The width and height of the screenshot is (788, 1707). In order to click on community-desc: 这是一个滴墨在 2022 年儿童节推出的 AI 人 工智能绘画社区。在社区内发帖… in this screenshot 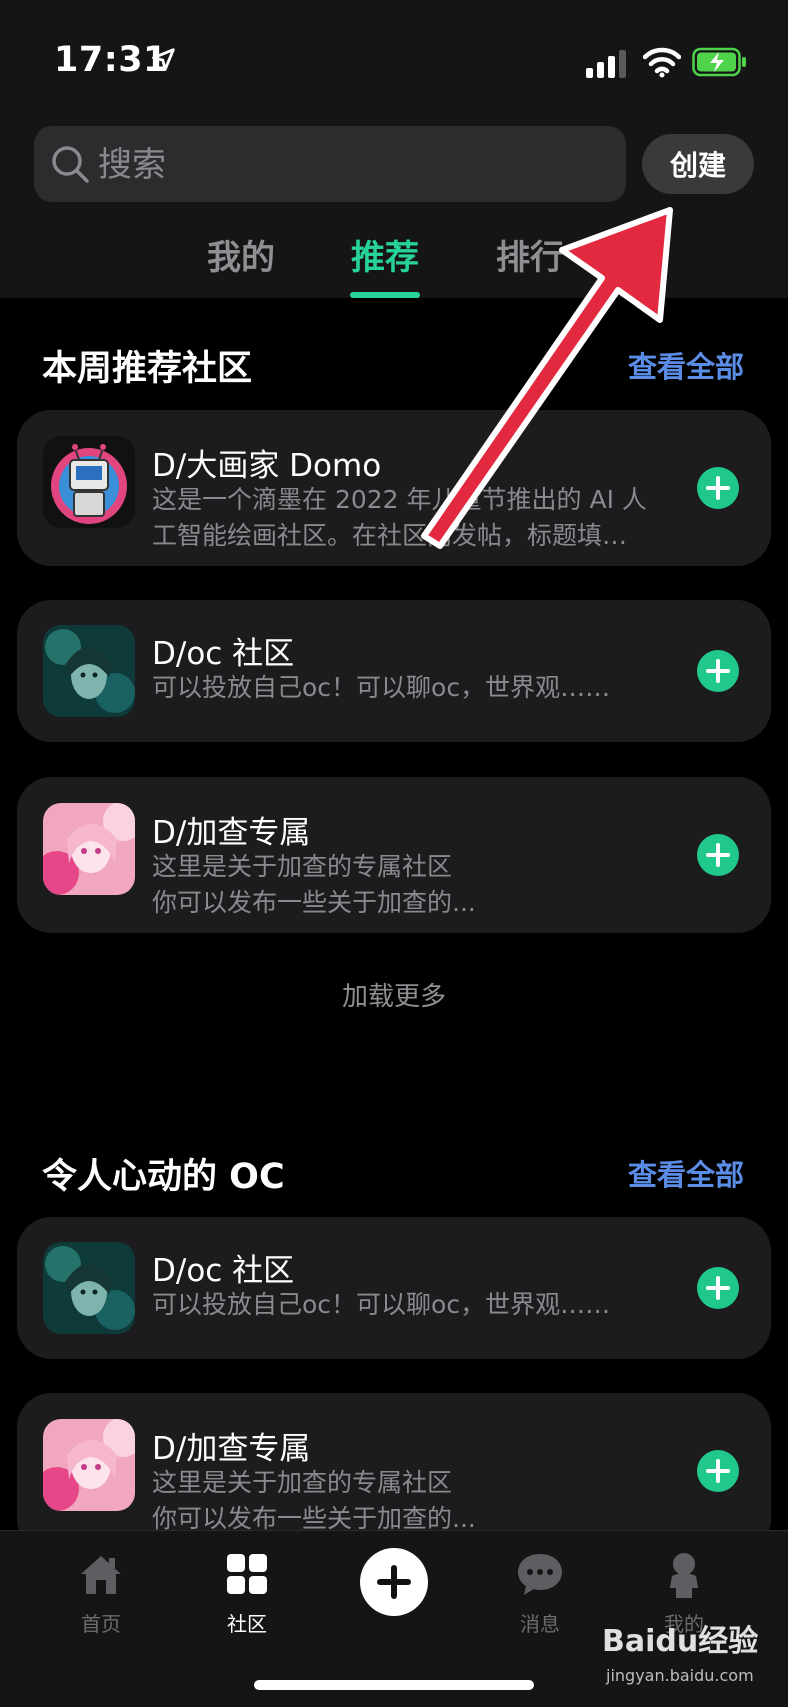, I will do `click(399, 517)`.